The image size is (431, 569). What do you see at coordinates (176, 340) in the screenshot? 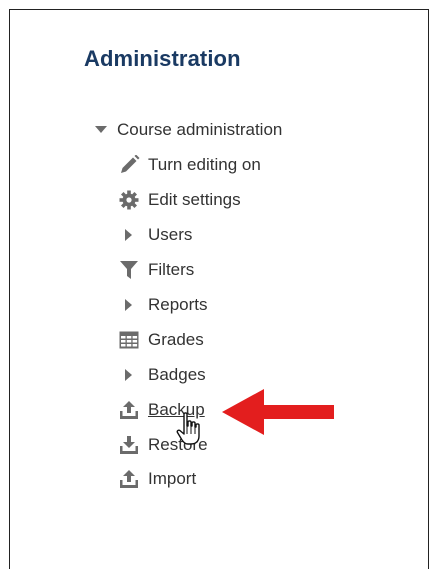
I see `grades-label: Grades` at bounding box center [176, 340].